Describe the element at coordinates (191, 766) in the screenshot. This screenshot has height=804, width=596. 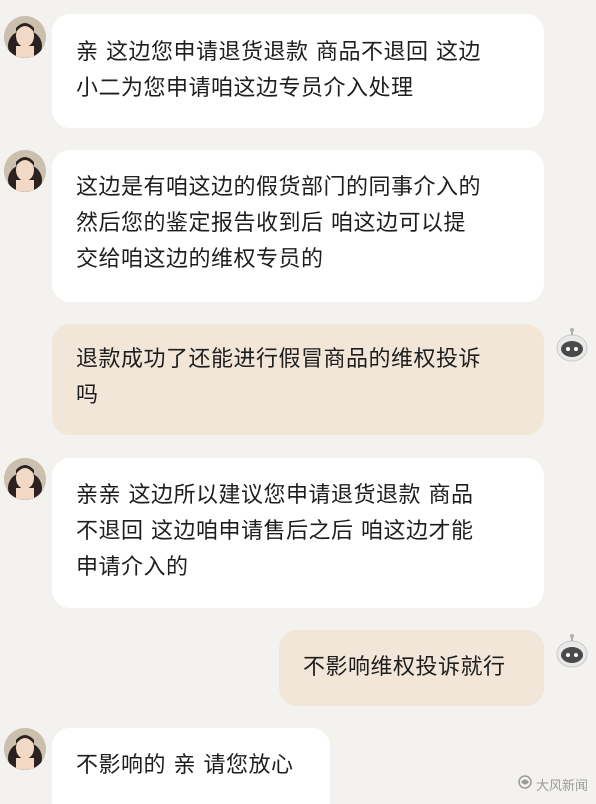
I see `message-bubble-agent: 不影响的 亲 请您放心` at that location.